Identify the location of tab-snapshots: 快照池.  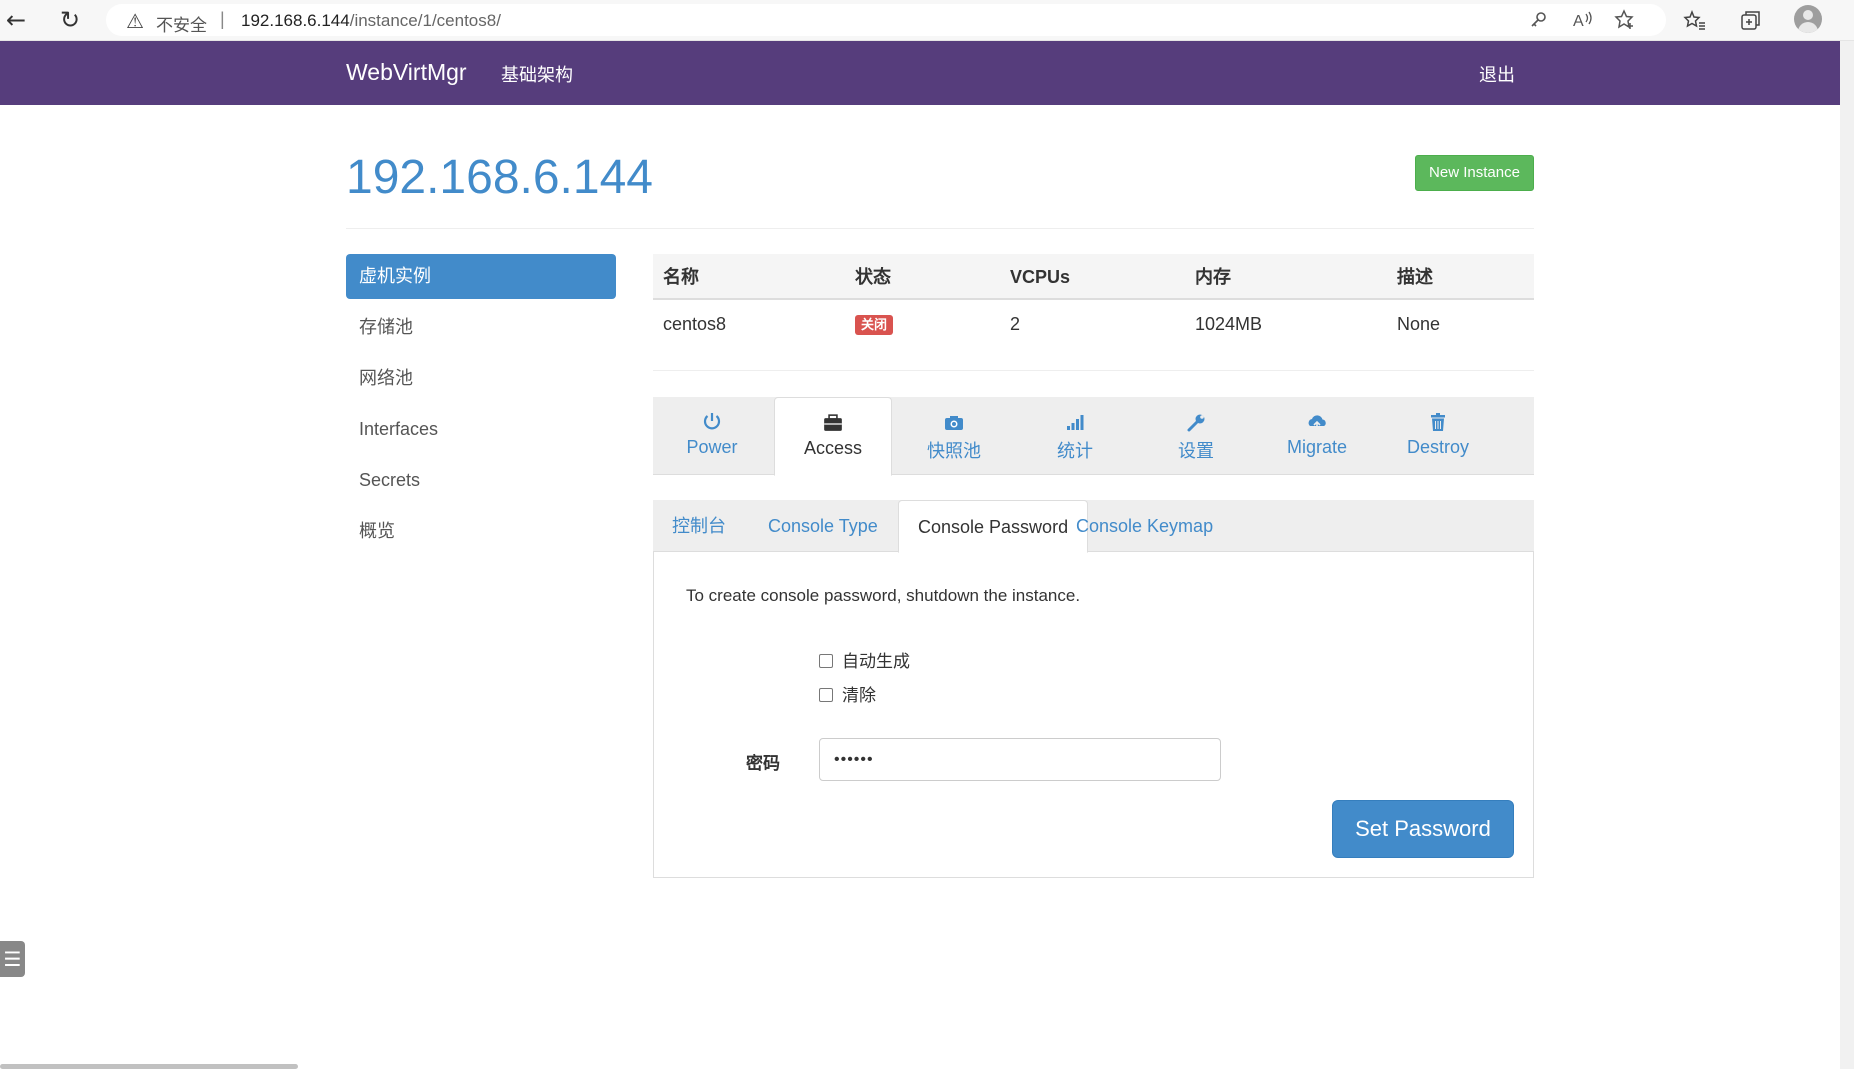
(954, 436).